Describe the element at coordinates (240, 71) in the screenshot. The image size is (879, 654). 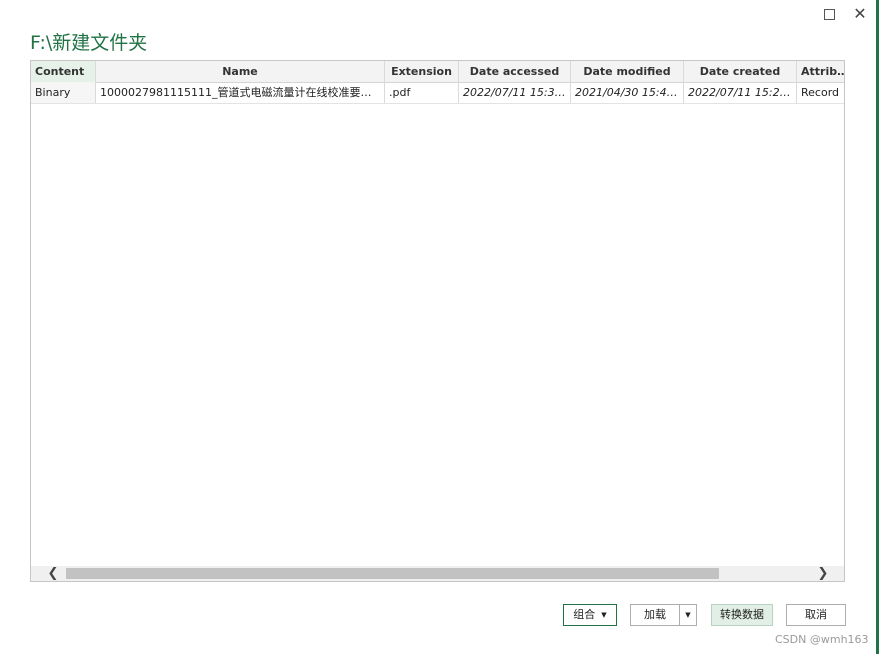
I see `column-header-name: Name` at that location.